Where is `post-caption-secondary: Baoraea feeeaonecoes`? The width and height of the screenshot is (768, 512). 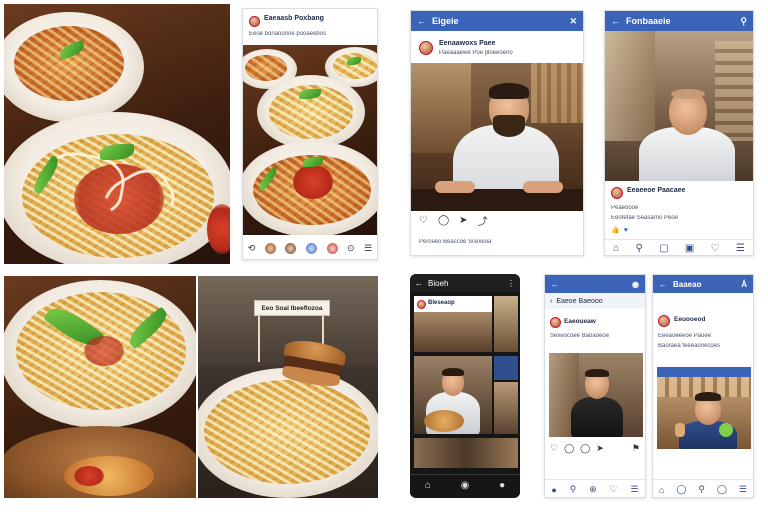
post-caption-secondary: Baoraea feeeaonecoes is located at coordinates (689, 346).